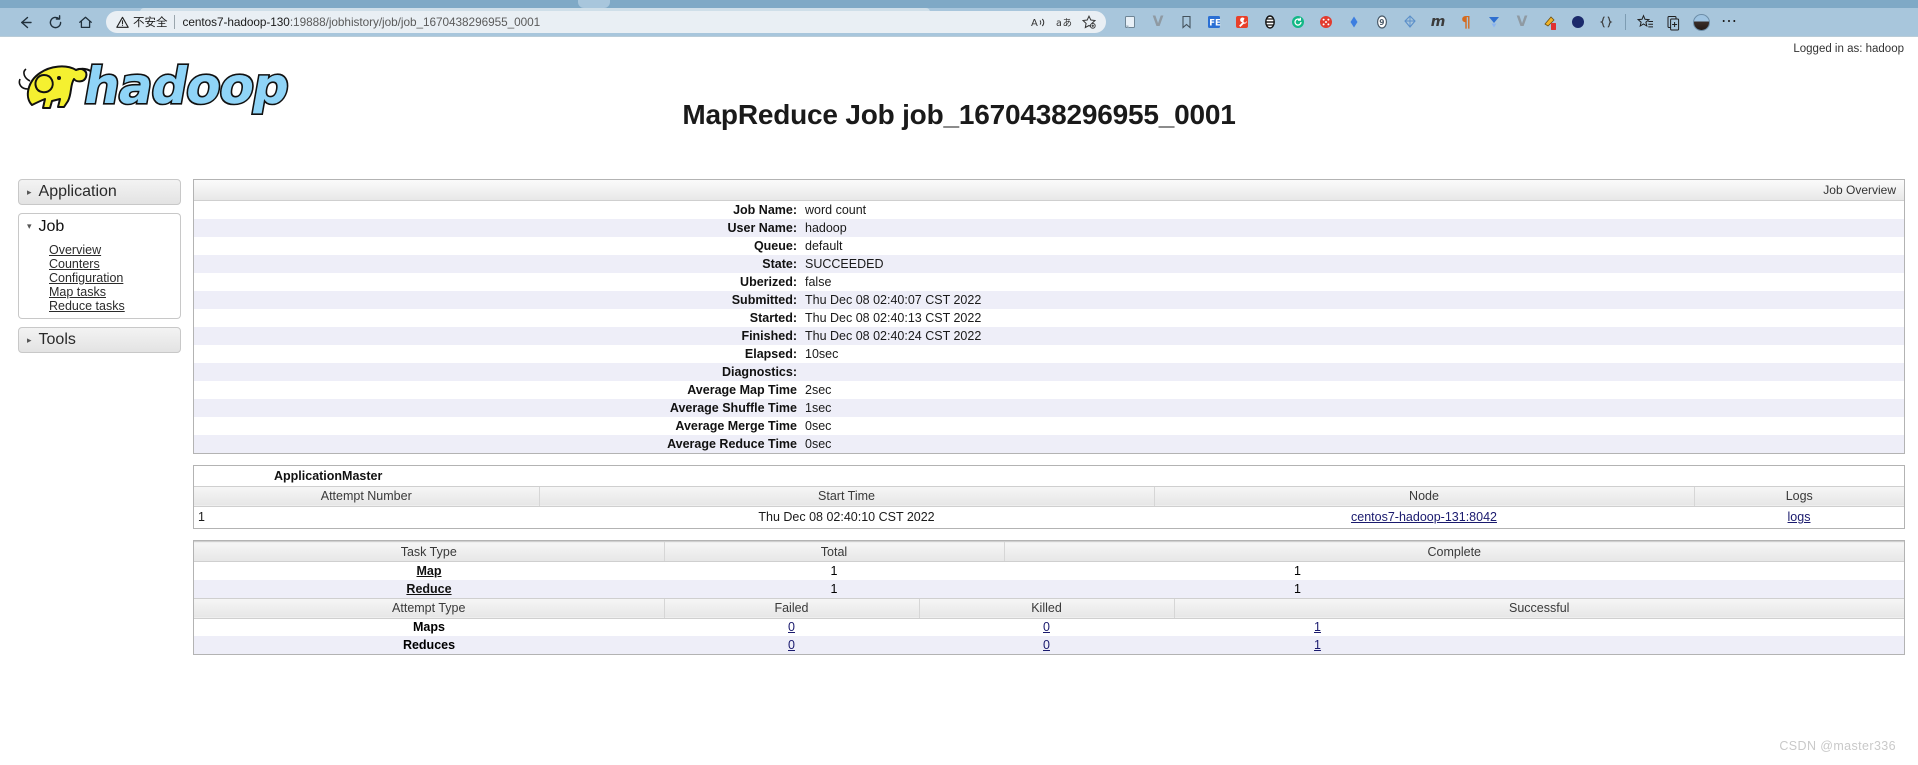  I want to click on map-link: Map, so click(429, 571).